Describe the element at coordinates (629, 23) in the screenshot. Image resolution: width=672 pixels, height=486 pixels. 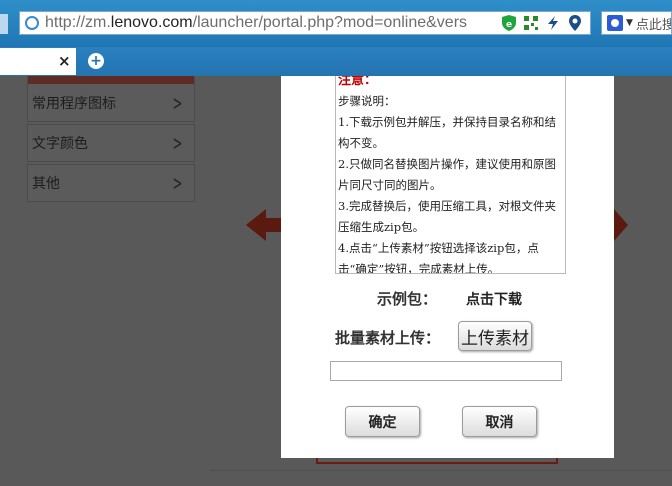
I see `chevron-down-icon: ▼` at that location.